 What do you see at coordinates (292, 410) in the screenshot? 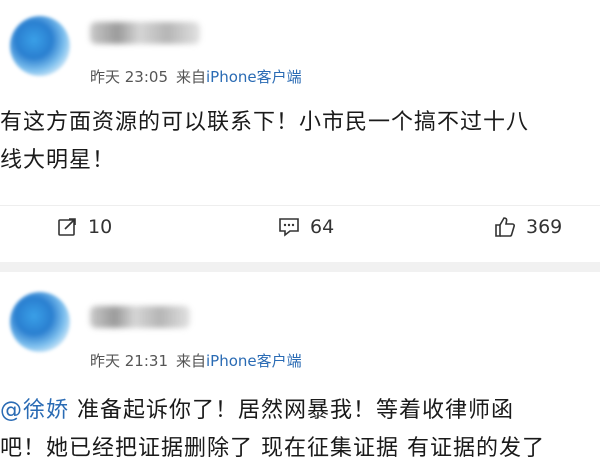
I see `post-content-text: 准备起诉你了！居然网暴我！等着收律师函` at bounding box center [292, 410].